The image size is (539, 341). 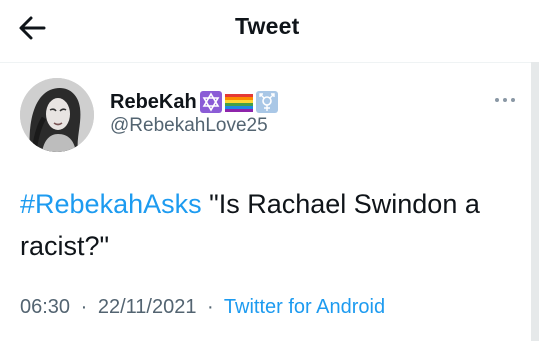 What do you see at coordinates (269, 62) in the screenshot?
I see `header-divider` at bounding box center [269, 62].